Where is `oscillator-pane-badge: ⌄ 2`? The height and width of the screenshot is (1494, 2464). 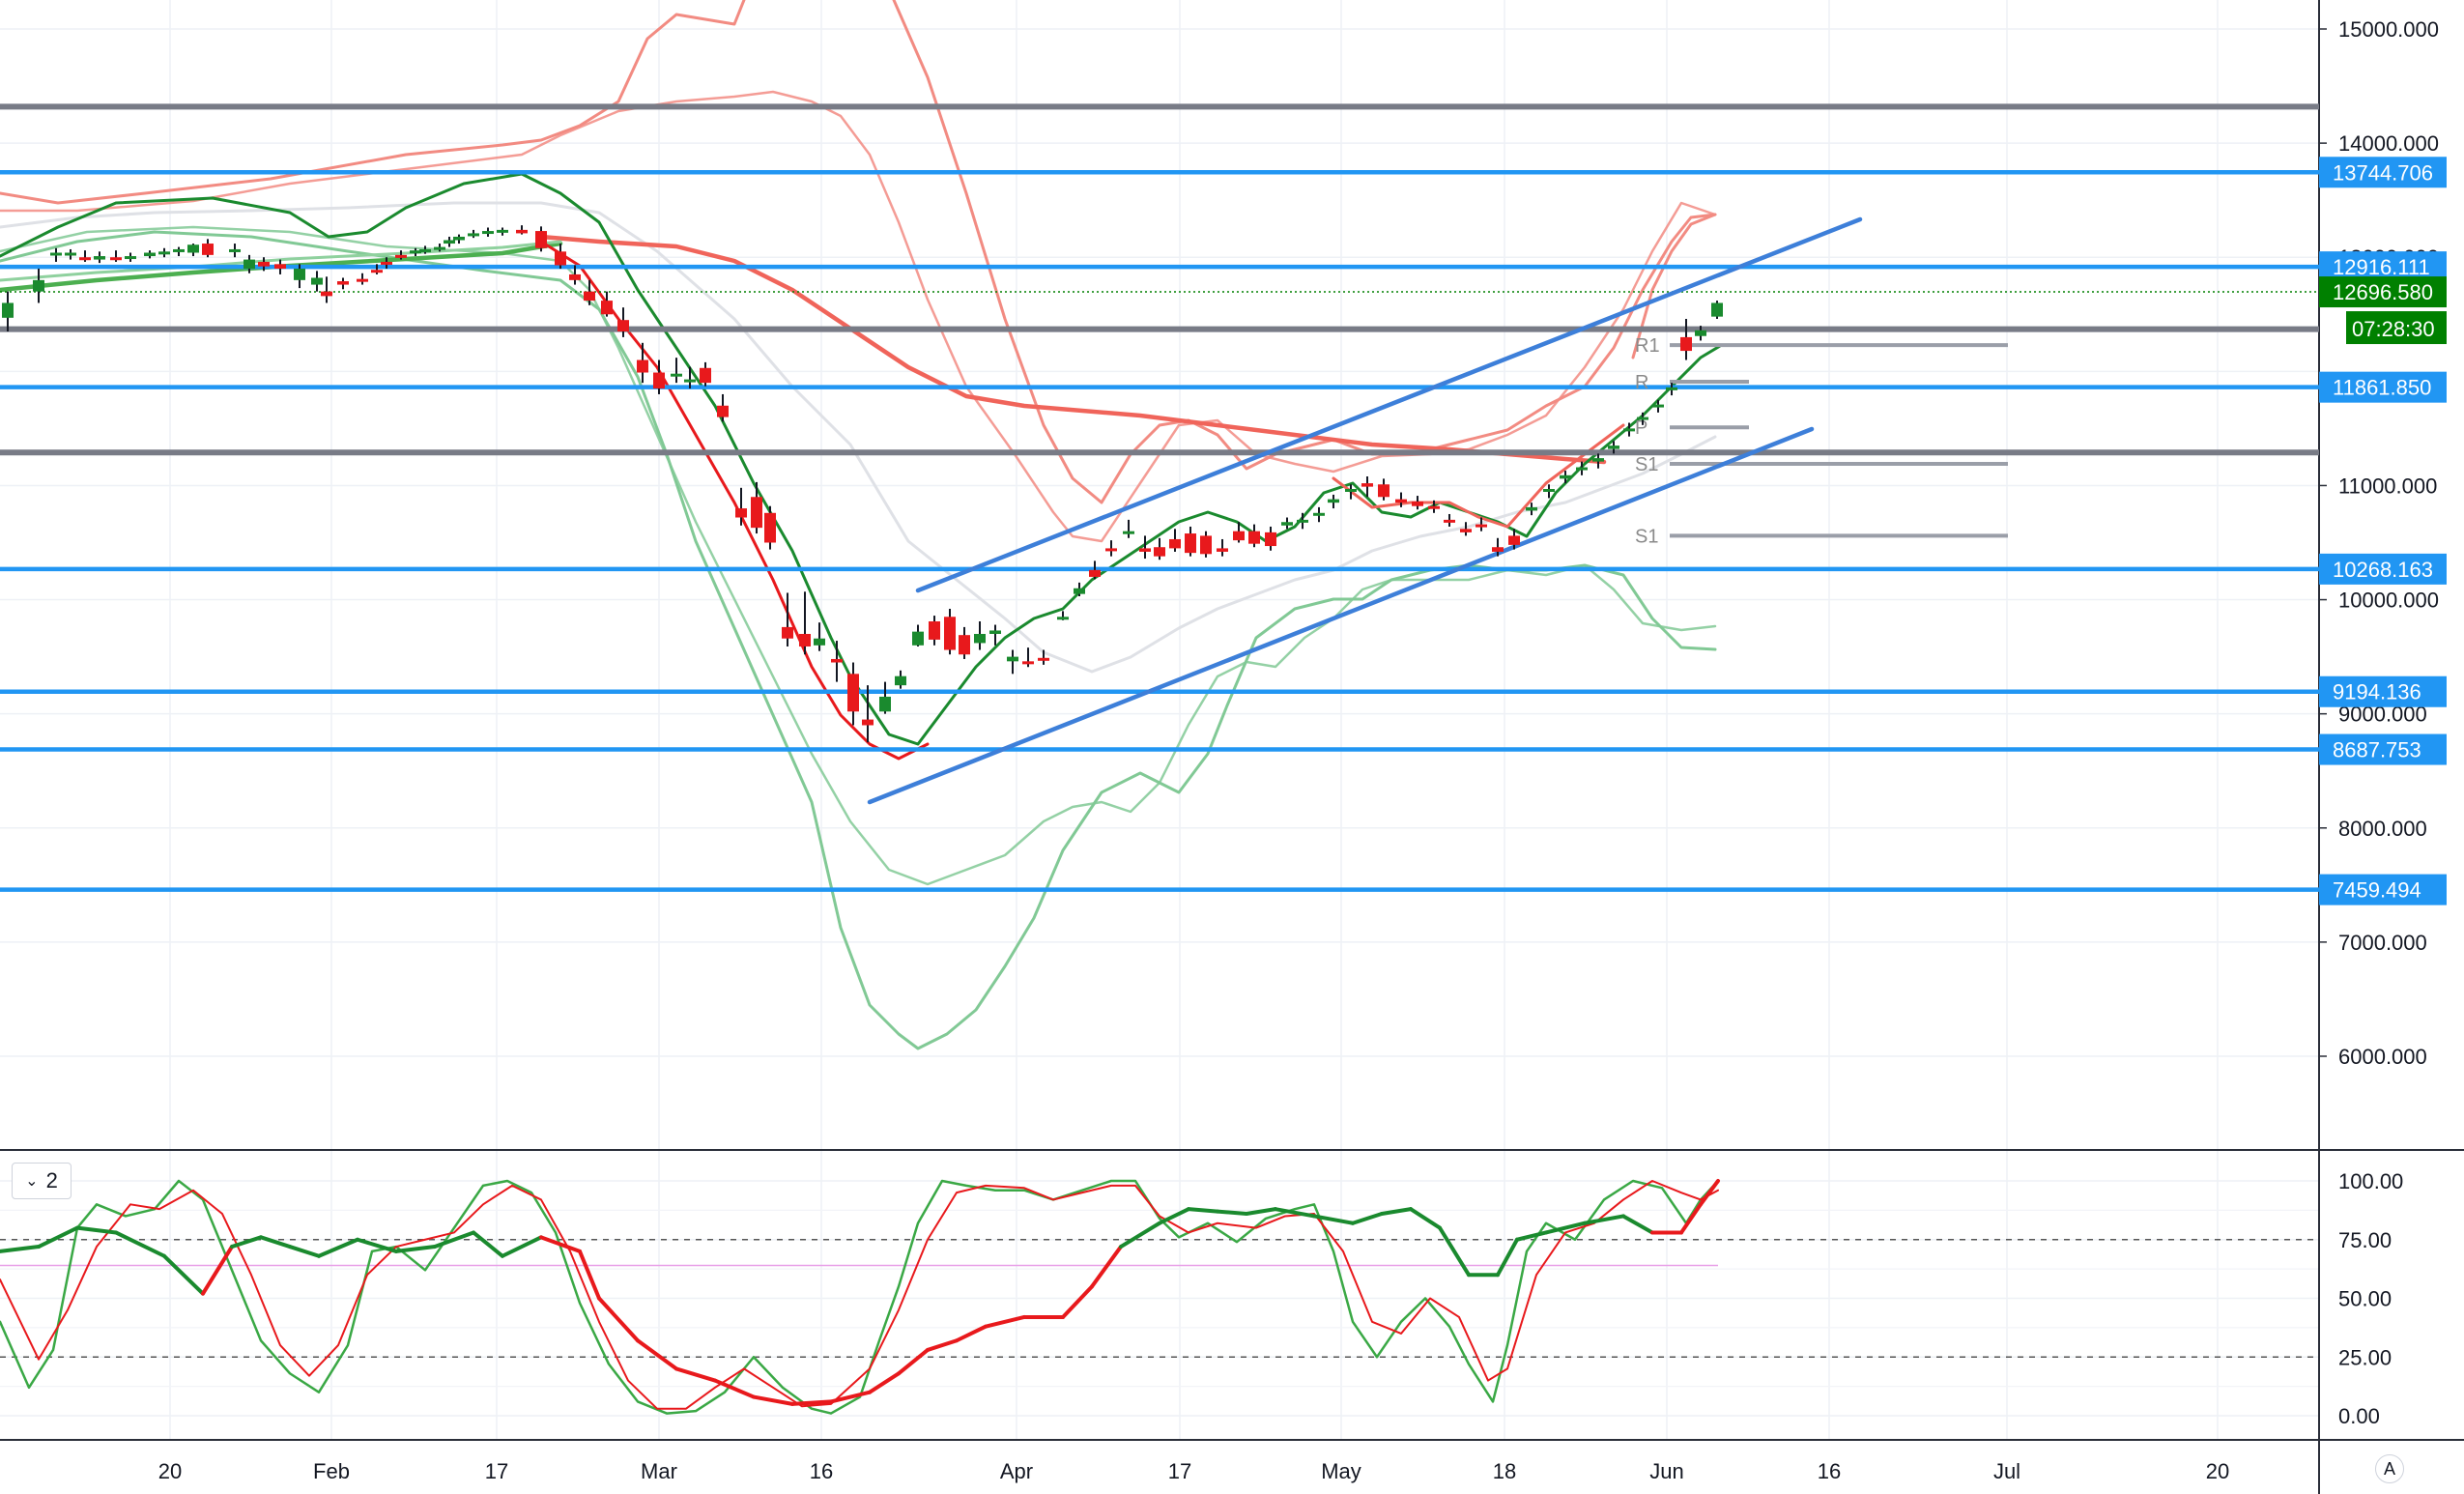
oscillator-pane-badge: ⌄ 2 is located at coordinates (42, 1181).